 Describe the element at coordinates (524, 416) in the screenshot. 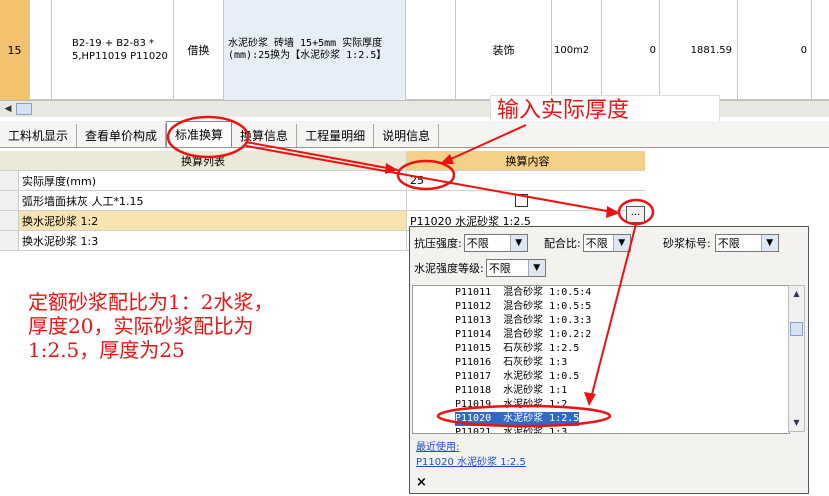

I see `item-highlight-circle` at that location.